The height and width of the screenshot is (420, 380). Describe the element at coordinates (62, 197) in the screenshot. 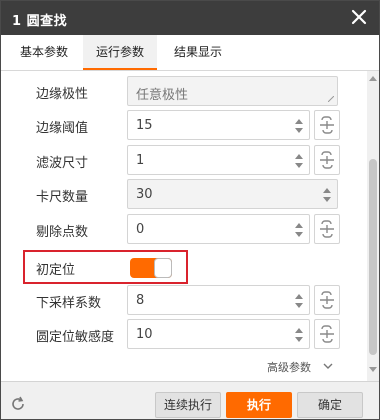

I see `param-label: 卡尺数量` at that location.